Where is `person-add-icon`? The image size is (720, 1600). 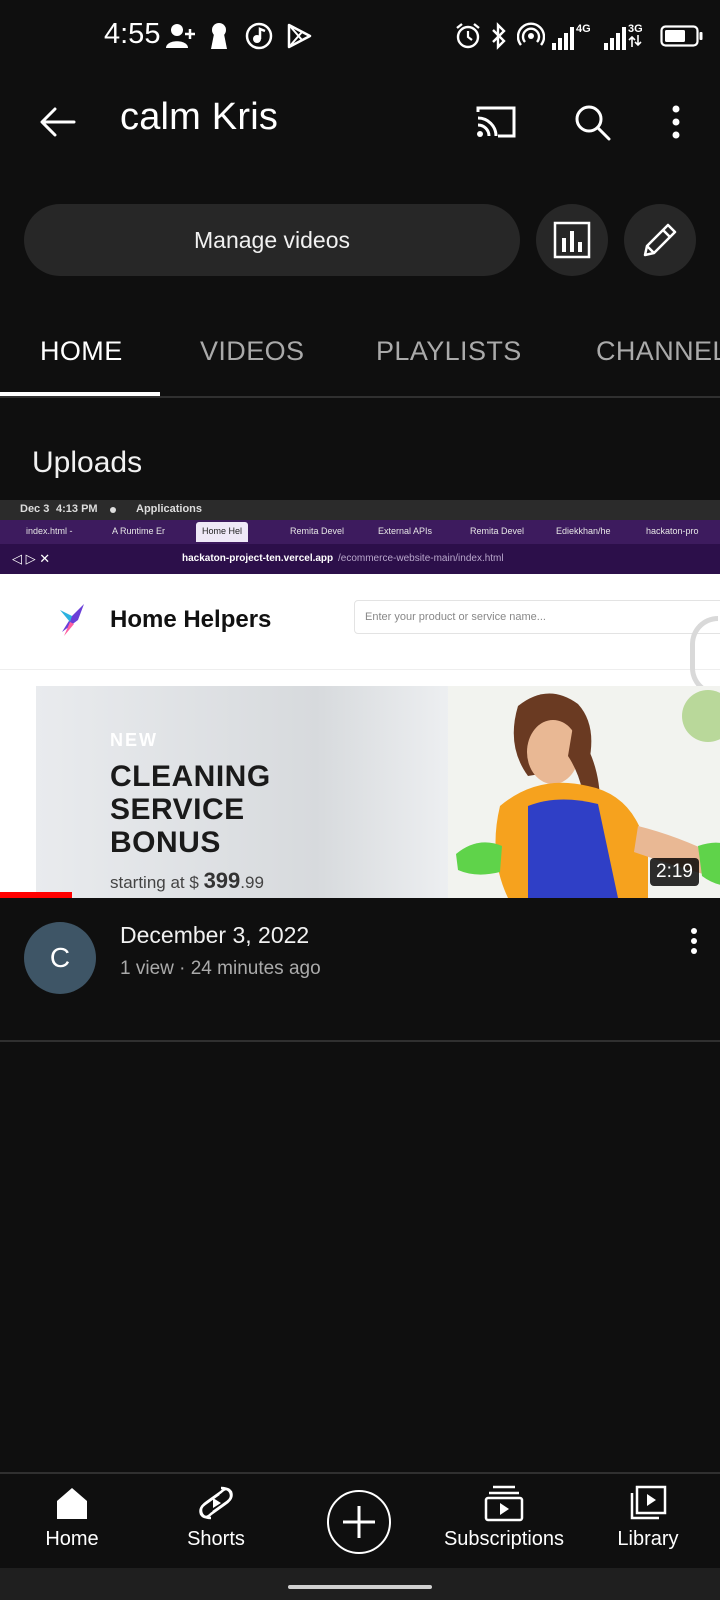
person-add-icon is located at coordinates (181, 36).